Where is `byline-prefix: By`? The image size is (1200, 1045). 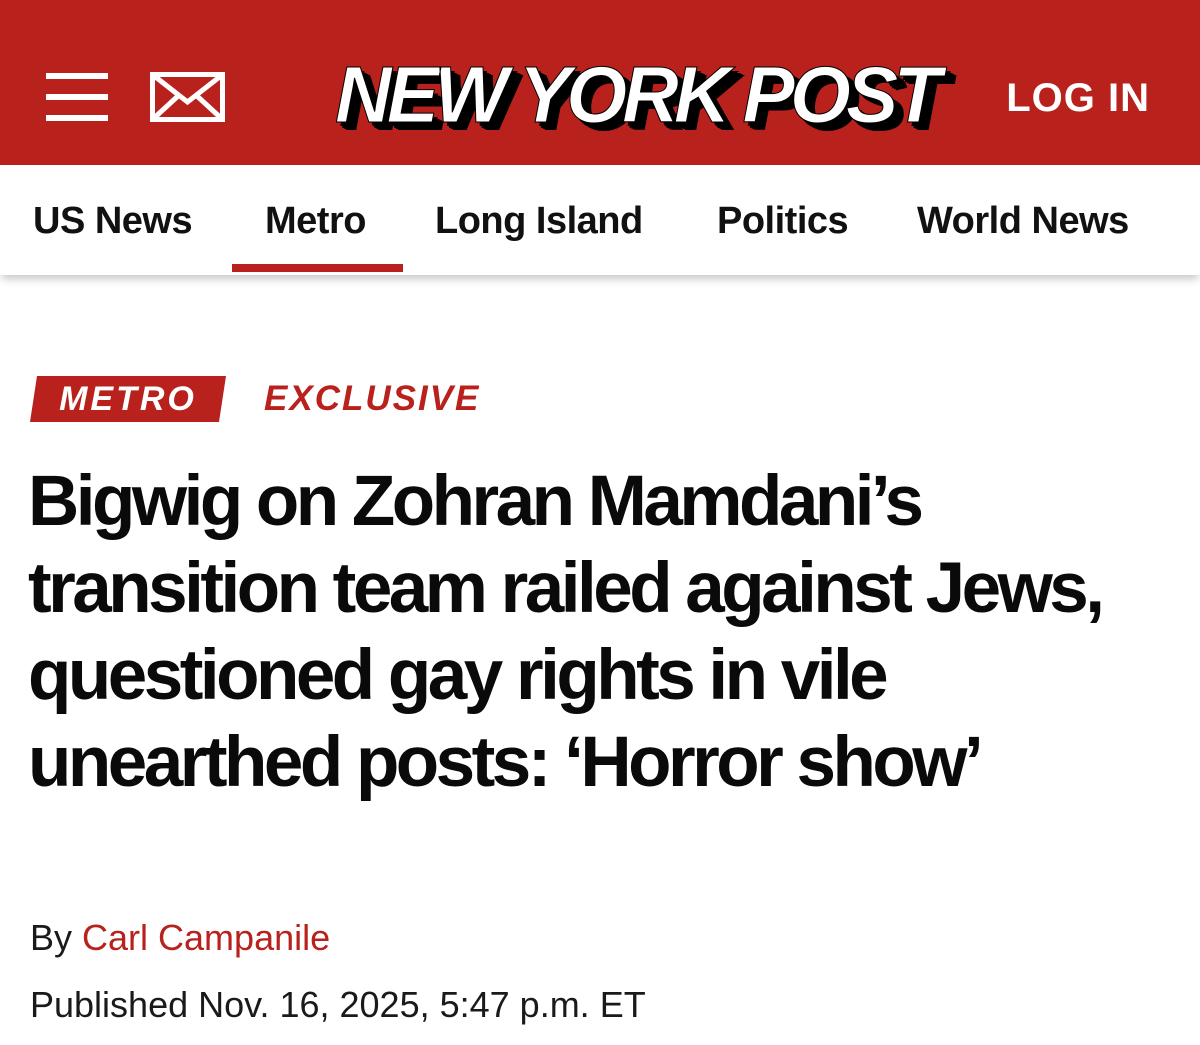 byline-prefix: By is located at coordinates (51, 937).